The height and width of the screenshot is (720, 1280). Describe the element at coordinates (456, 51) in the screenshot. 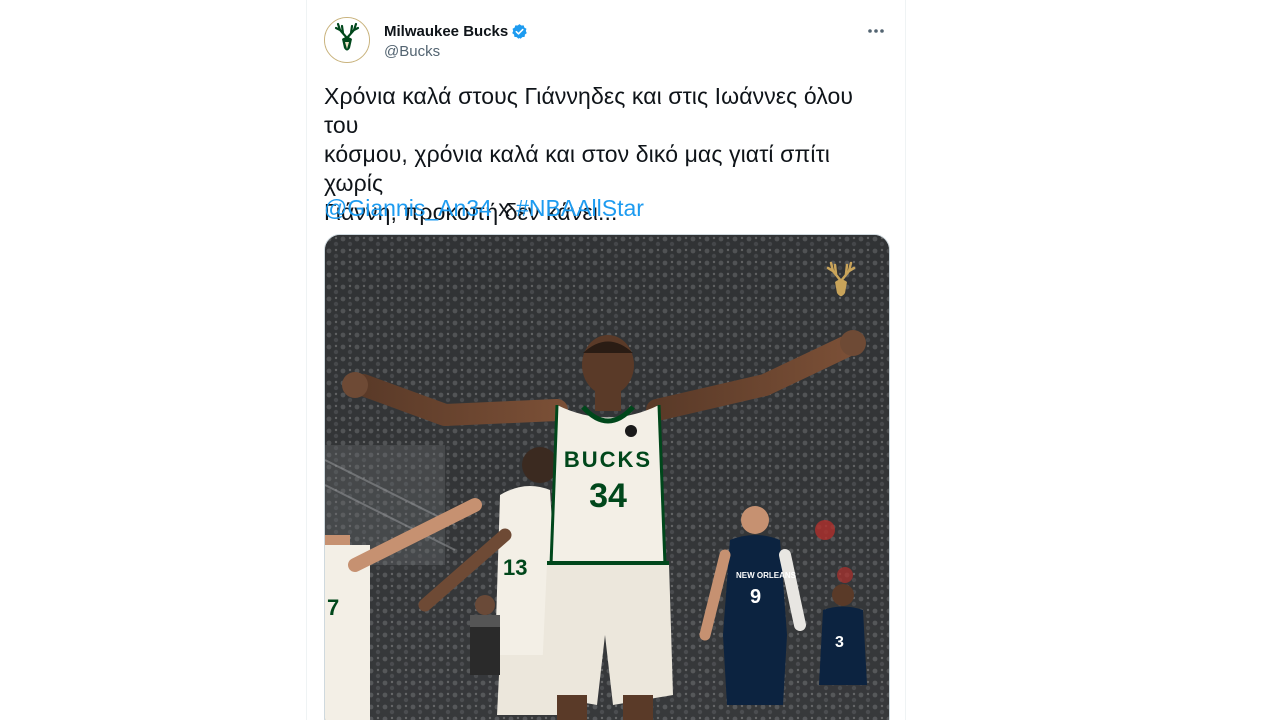

I see `handle: @Bucks` at that location.